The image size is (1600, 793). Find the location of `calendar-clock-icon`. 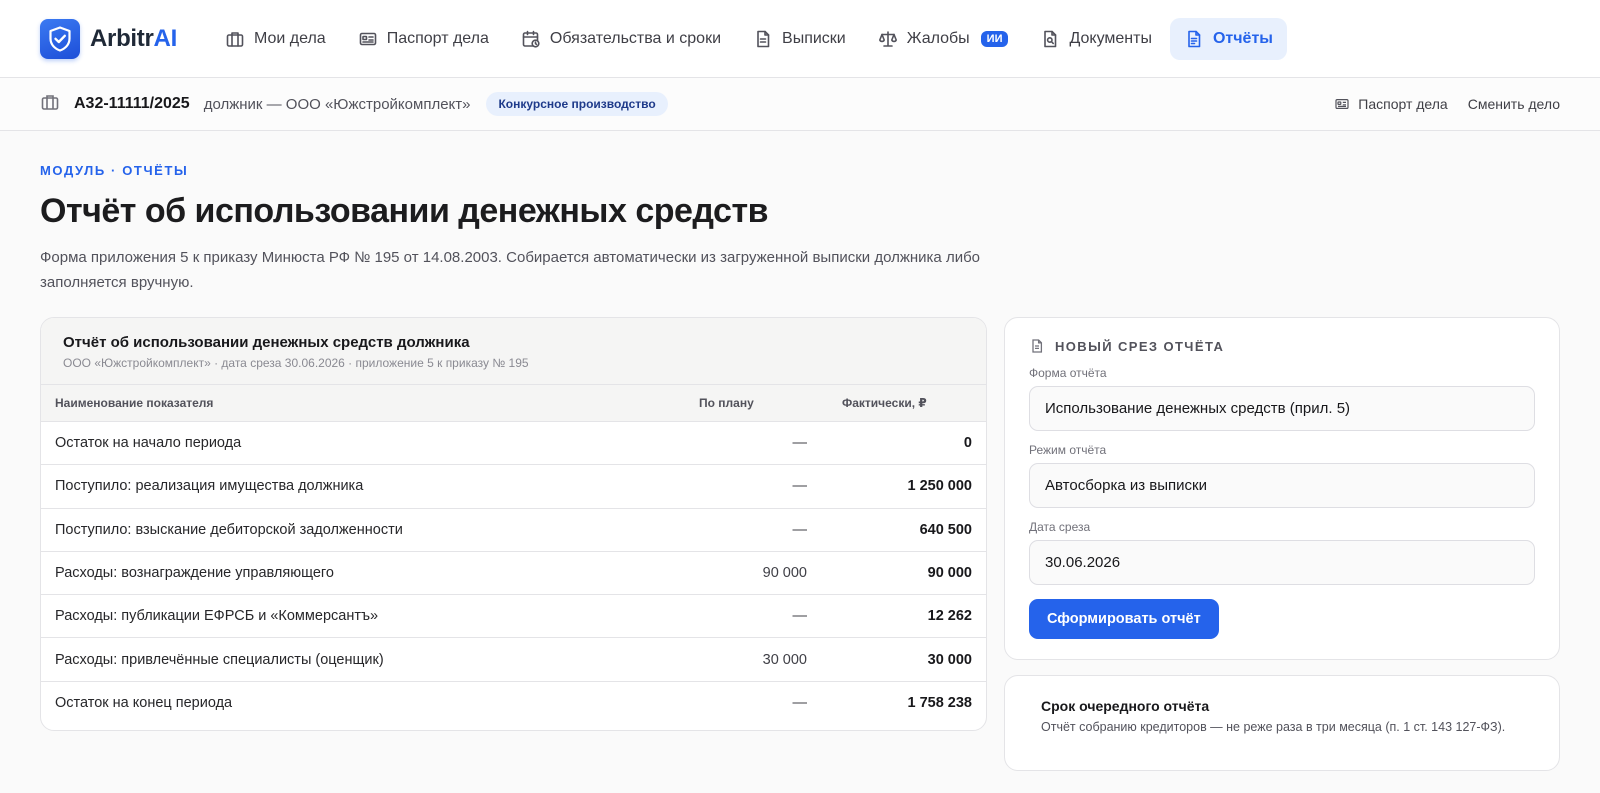

calendar-clock-icon is located at coordinates (531, 39).